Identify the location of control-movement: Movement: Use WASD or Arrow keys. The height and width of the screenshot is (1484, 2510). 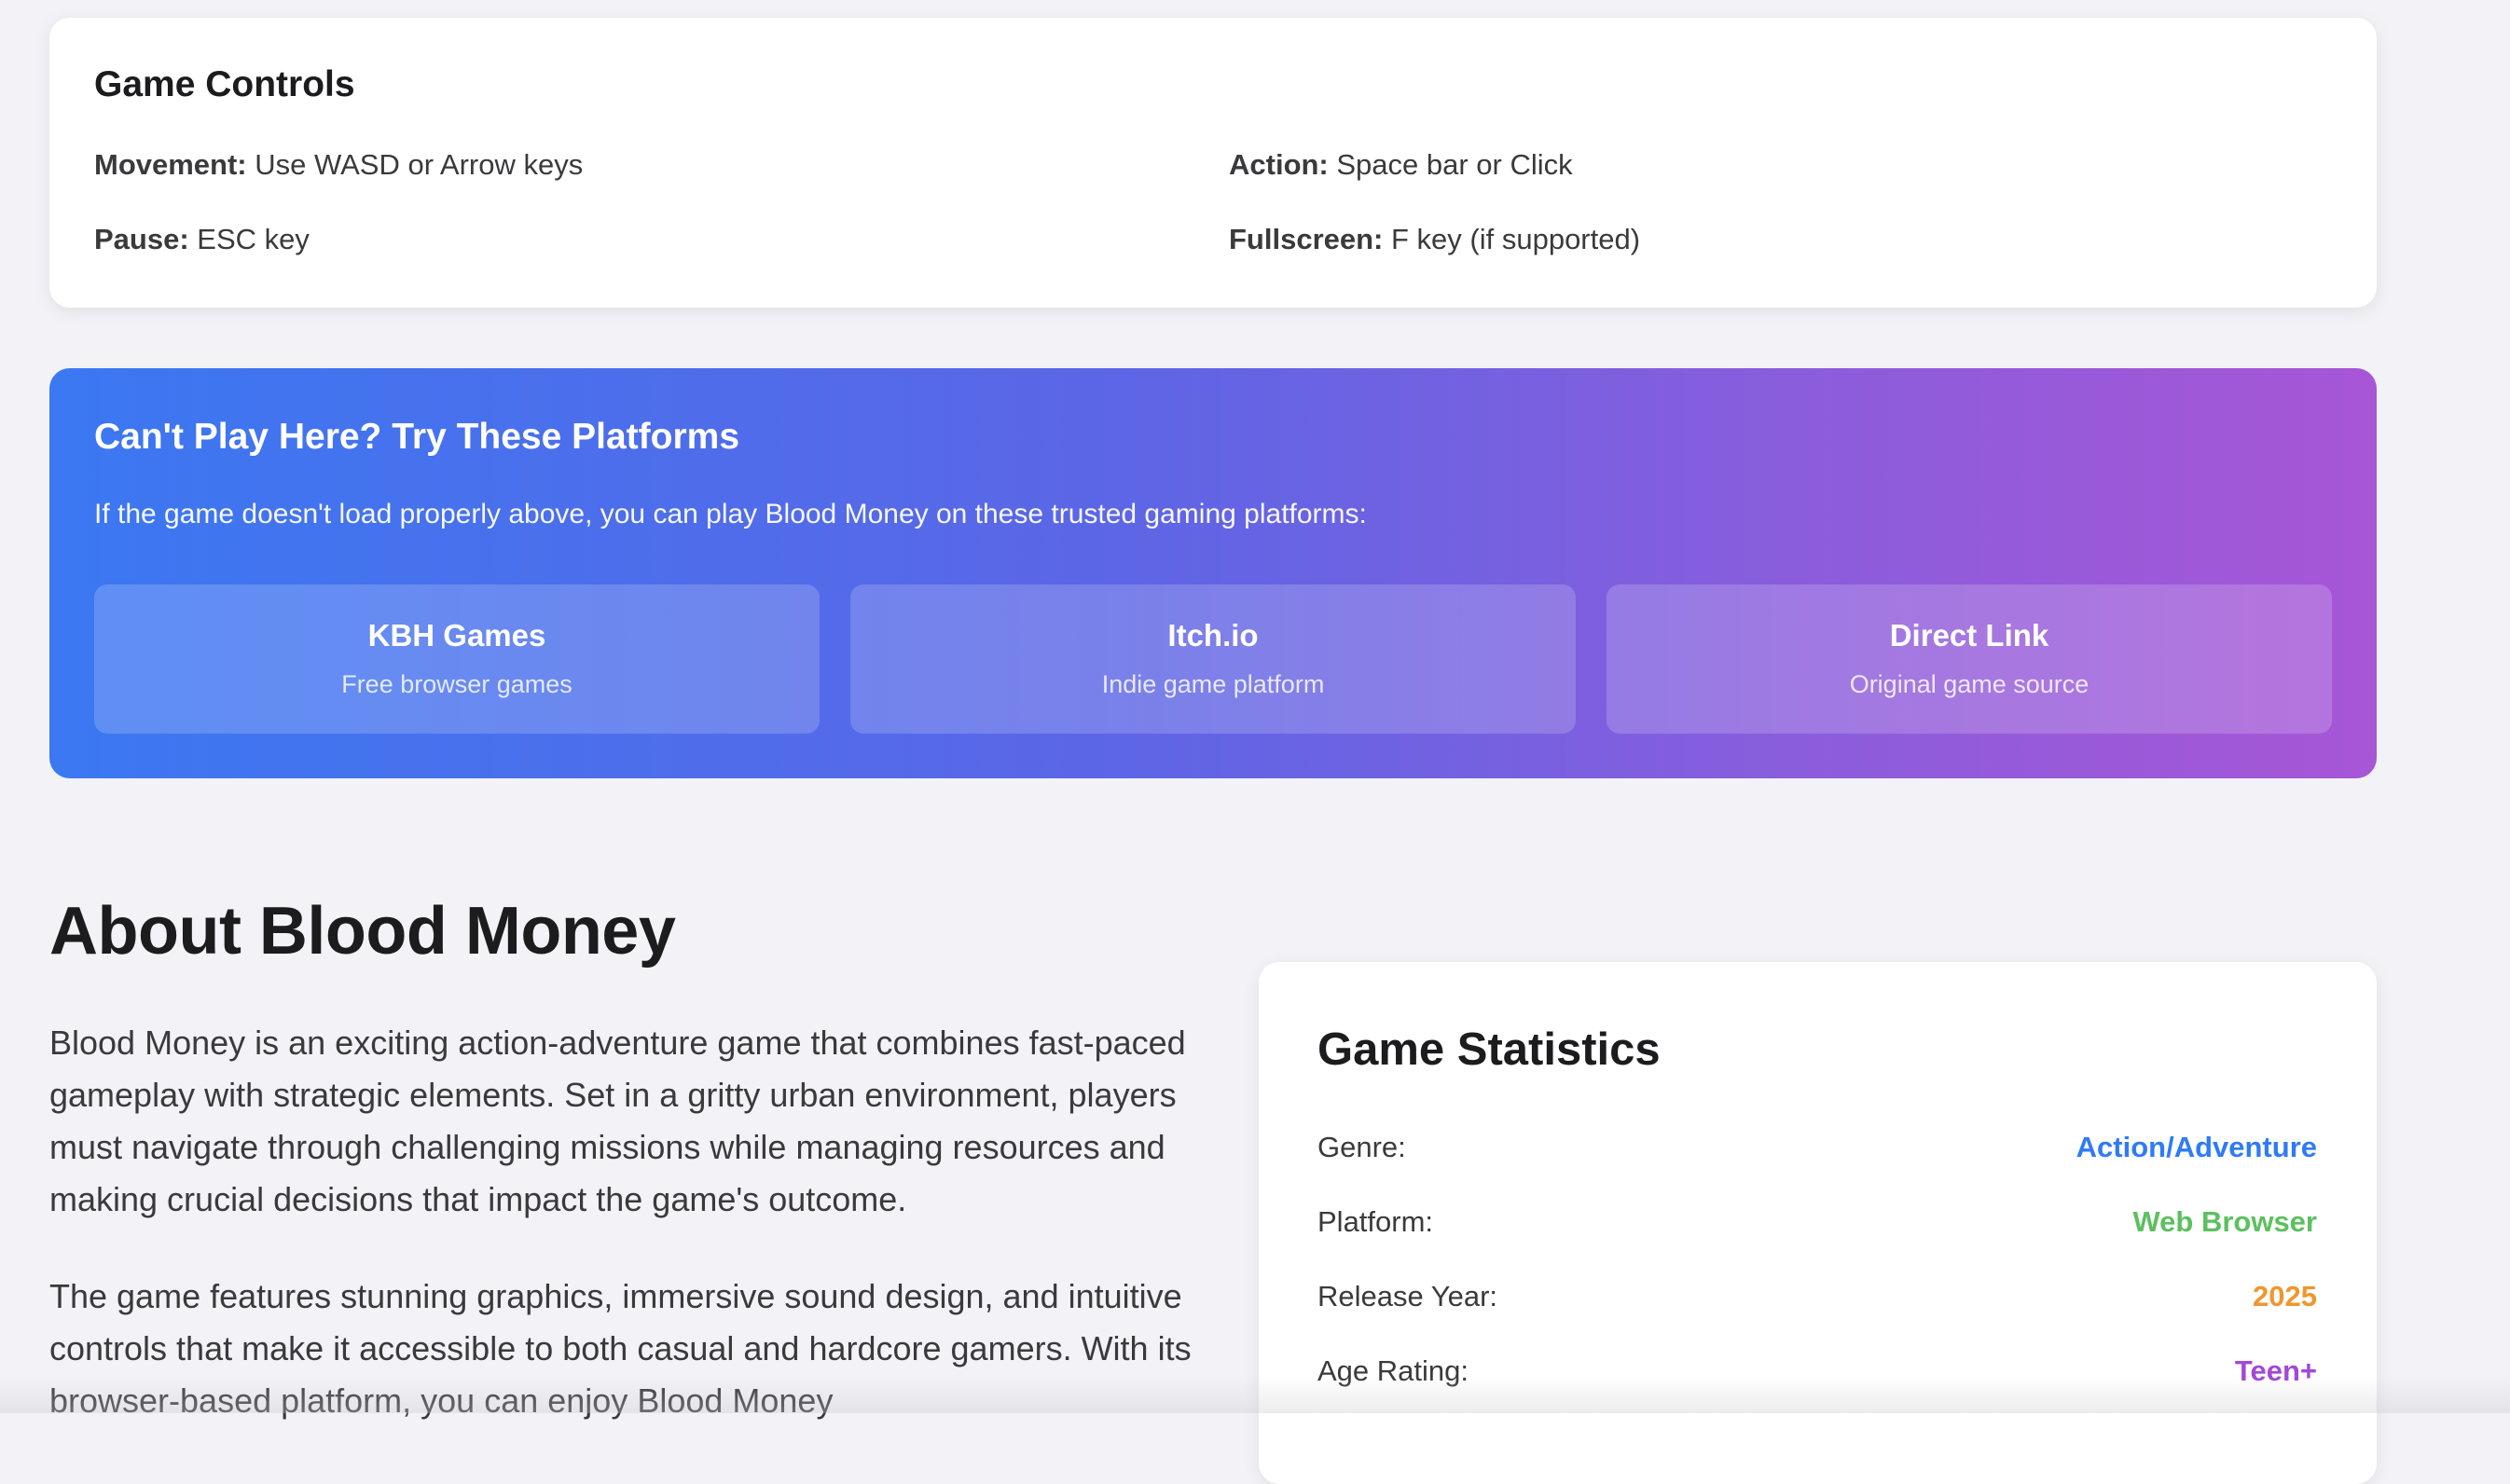
(339, 165).